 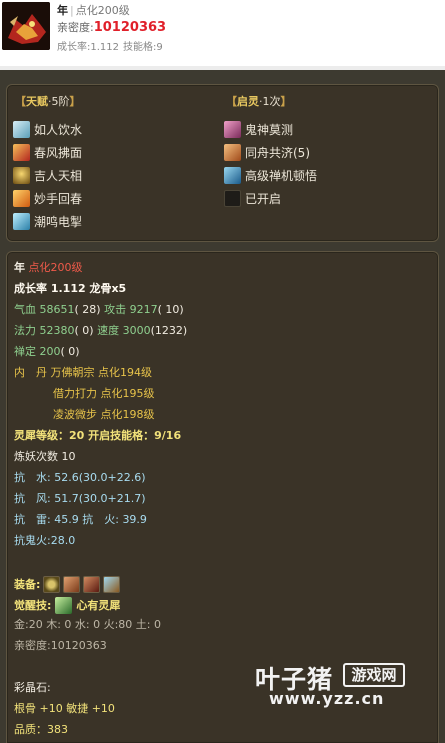 What do you see at coordinates (60, 645) in the screenshot?
I see `intimacy-line: 亲密度:10120363` at bounding box center [60, 645].